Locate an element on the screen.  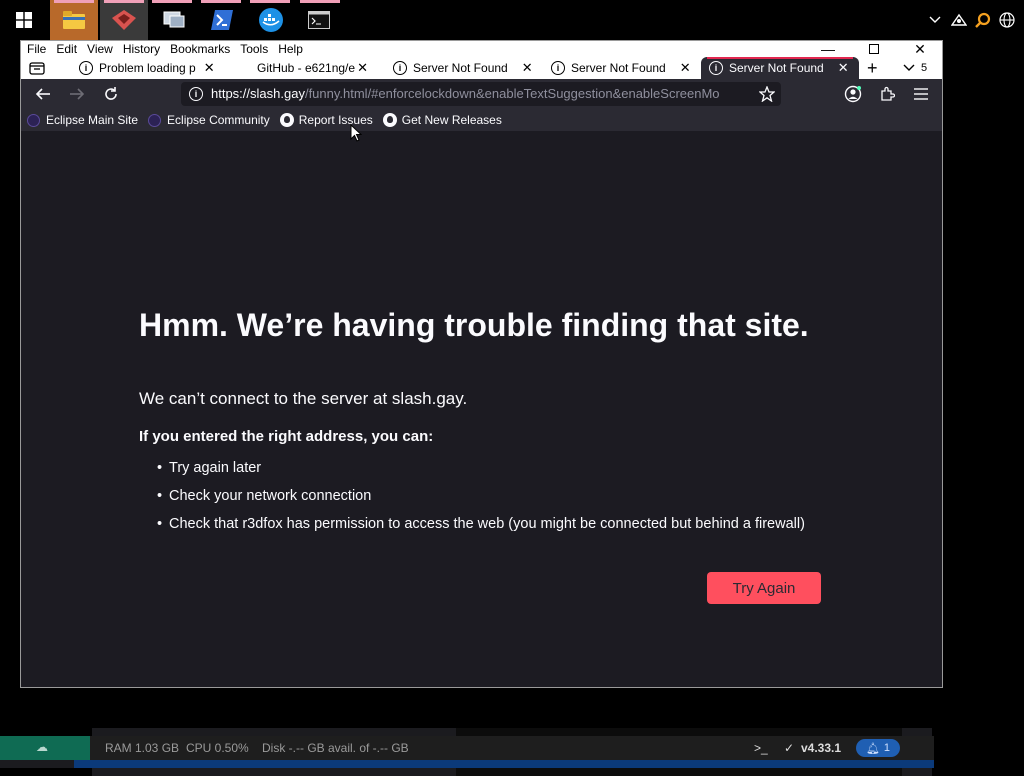
star-icon is located at coordinates (767, 94).